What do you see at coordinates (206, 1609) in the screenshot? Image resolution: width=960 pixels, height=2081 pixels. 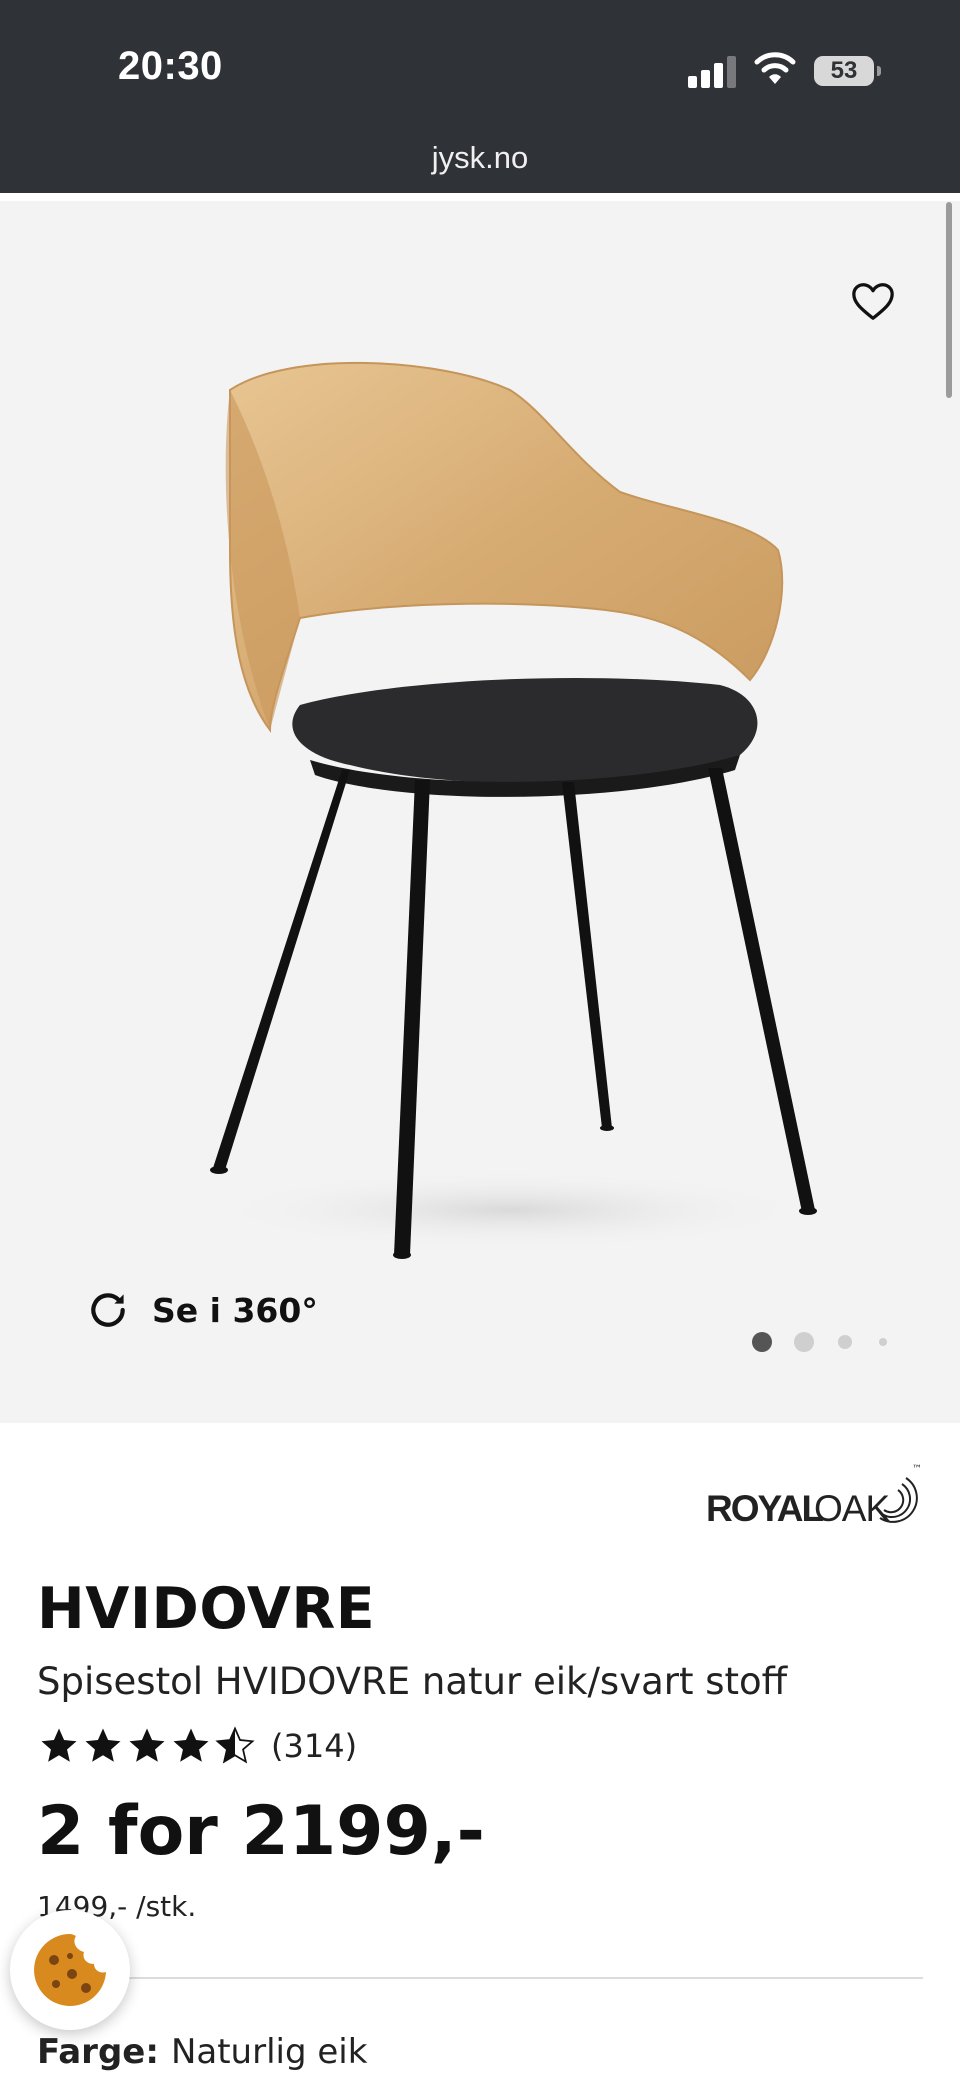 I see `product-name: HVIDOVRE` at bounding box center [206, 1609].